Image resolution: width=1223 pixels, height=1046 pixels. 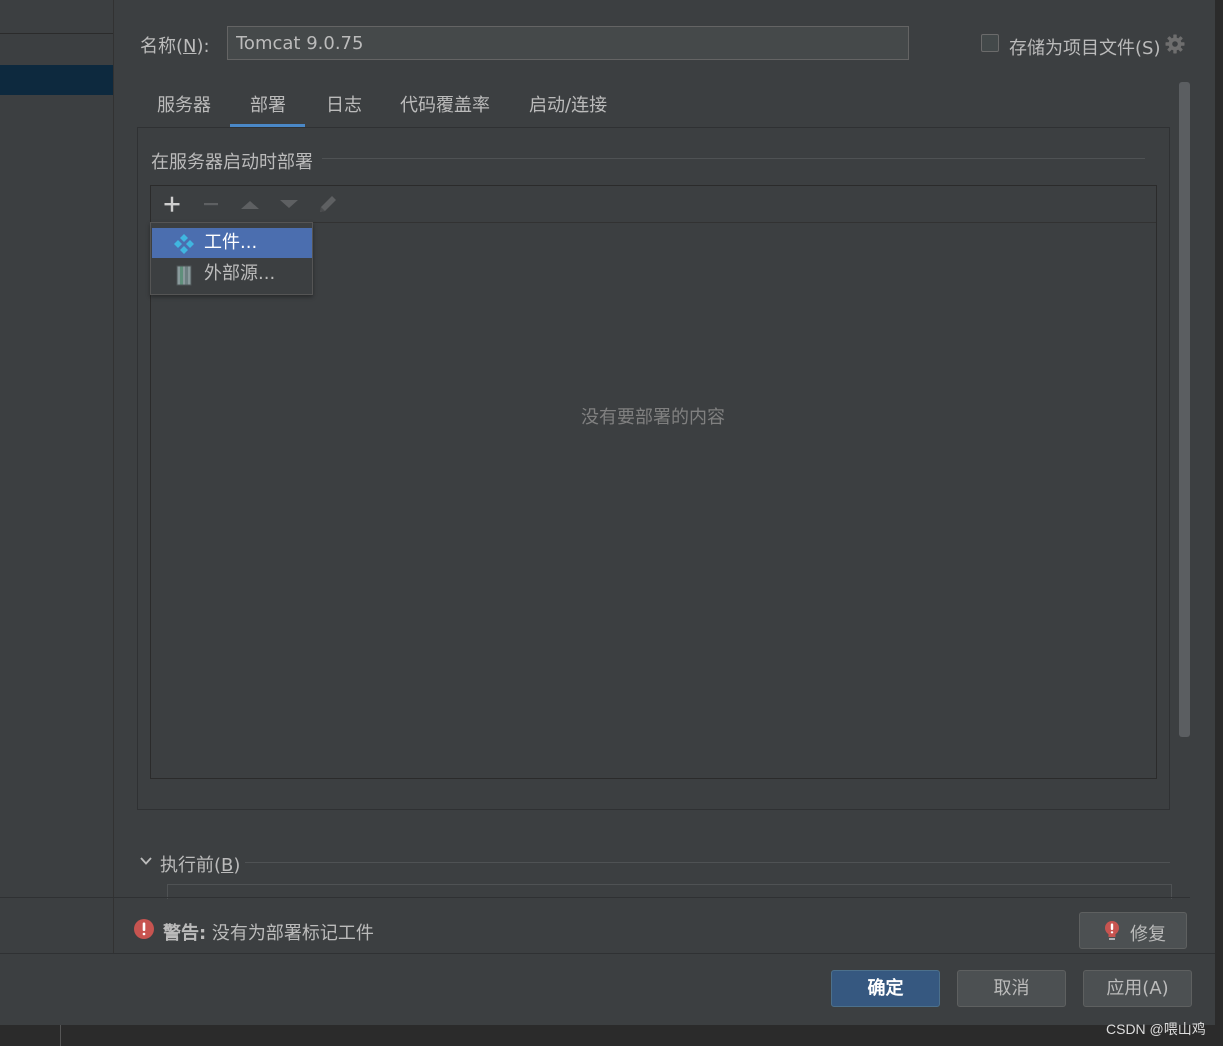 I want to click on cancel-button: 取消, so click(x=1011, y=988).